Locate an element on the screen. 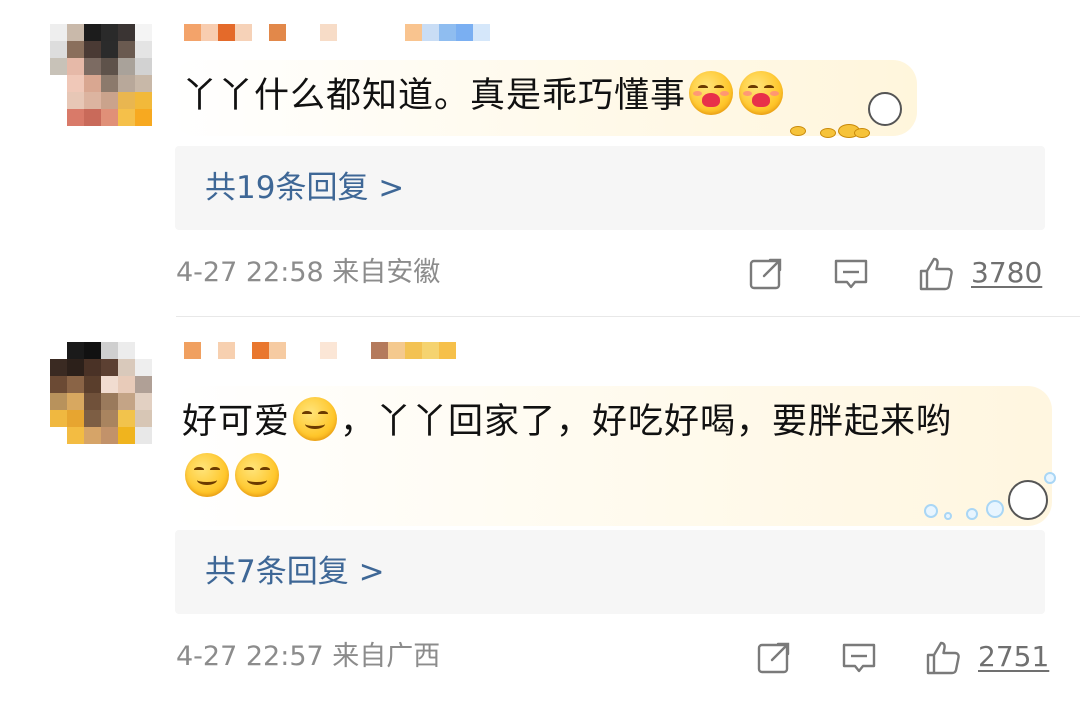  comment-text: 丫丫什么都知道。真是乖巧懂事 is located at coordinates (484, 96).